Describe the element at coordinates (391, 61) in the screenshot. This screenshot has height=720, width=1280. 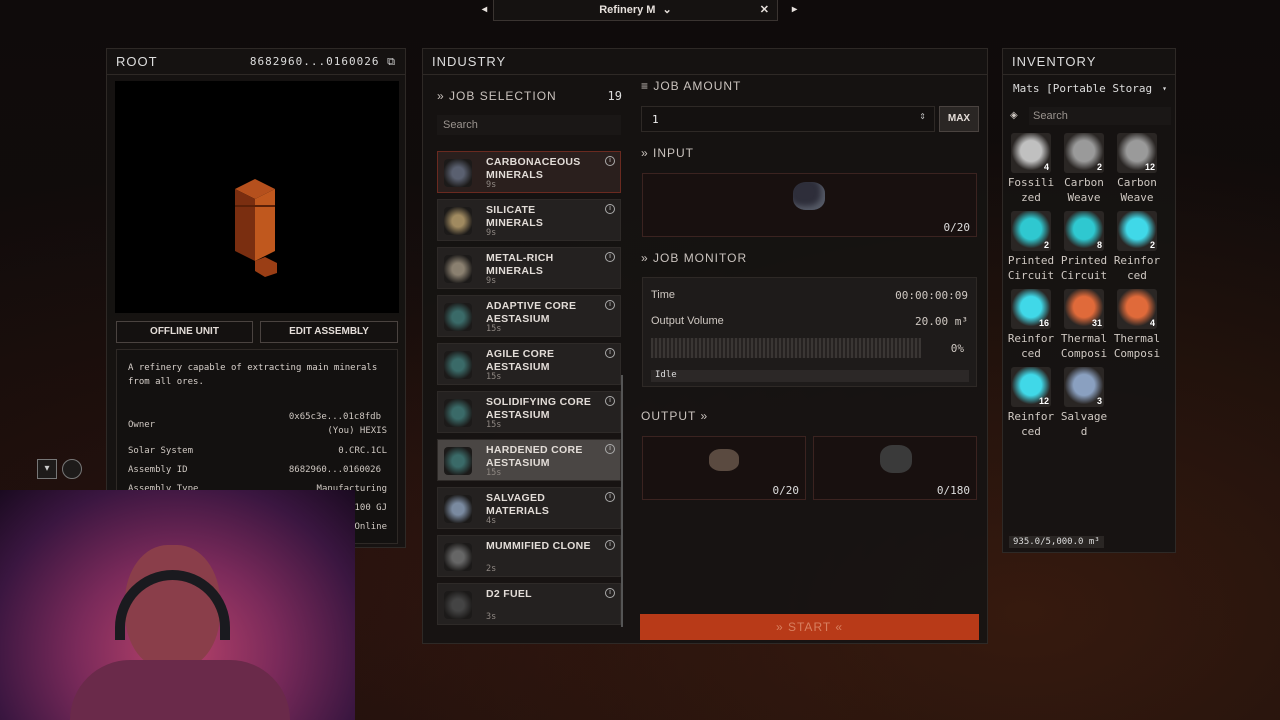
I see `copy-icon: ⧉` at that location.